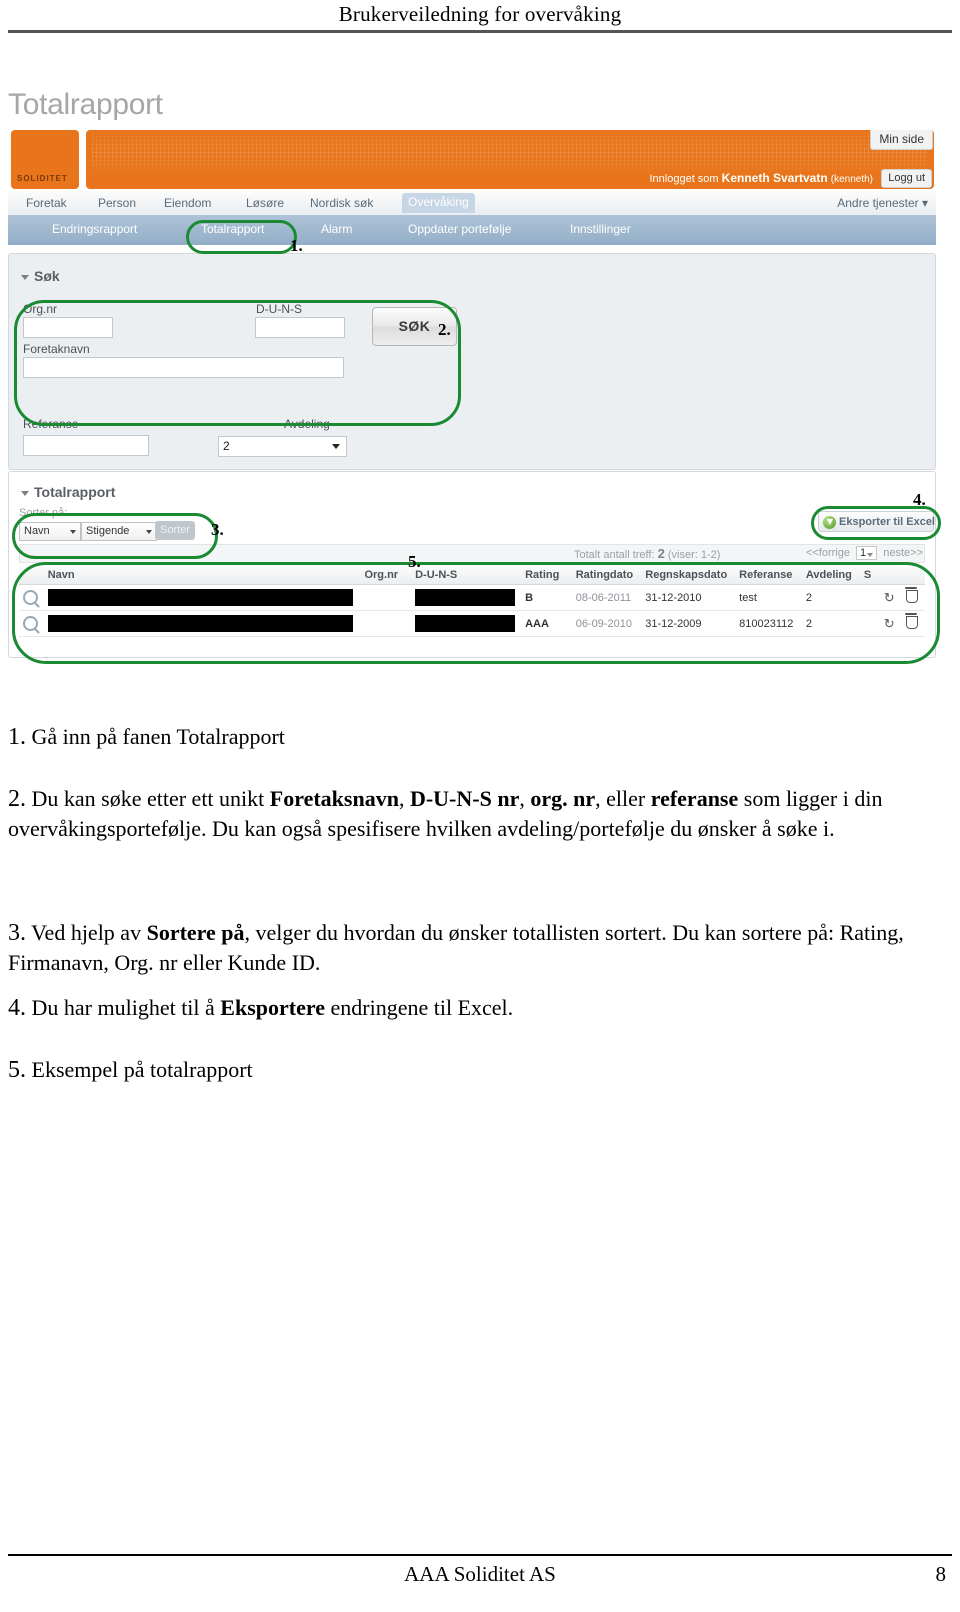  I want to click on instruction-4-number: 4., so click(17, 1008).